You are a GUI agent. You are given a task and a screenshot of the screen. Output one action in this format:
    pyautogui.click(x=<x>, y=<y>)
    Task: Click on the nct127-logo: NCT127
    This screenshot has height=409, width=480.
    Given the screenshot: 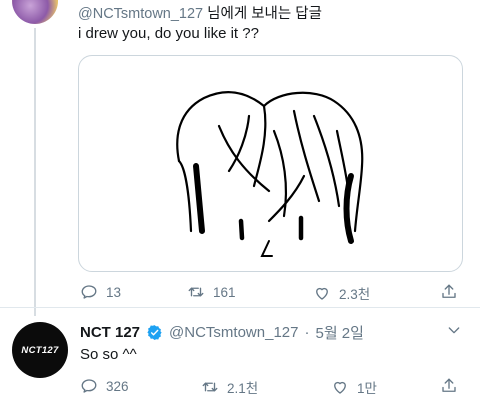 What is the action you would take?
    pyautogui.click(x=40, y=350)
    